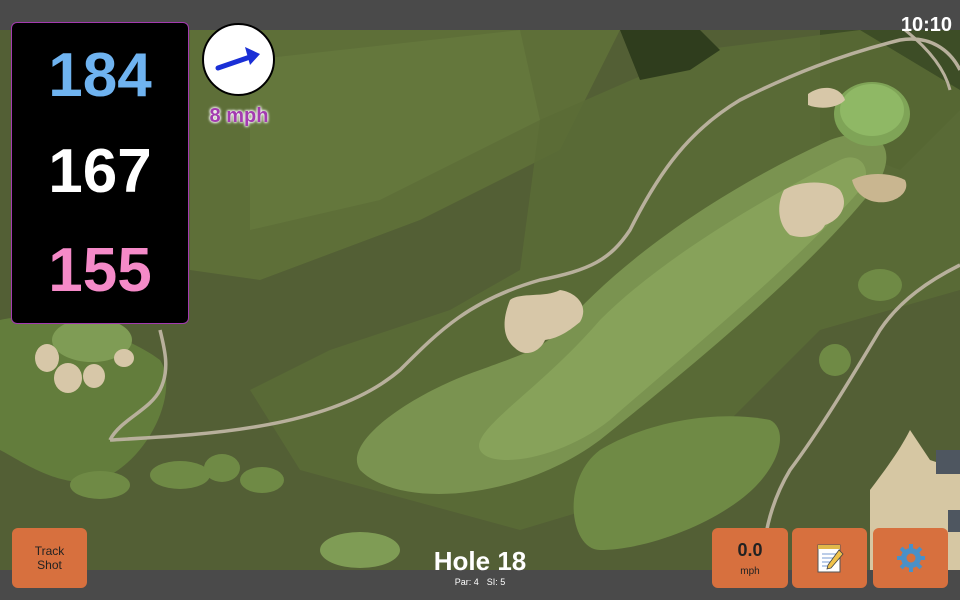 This screenshot has height=600, width=960. Describe the element at coordinates (49, 558) in the screenshot. I see `track-shot-button: Track Shot` at that location.